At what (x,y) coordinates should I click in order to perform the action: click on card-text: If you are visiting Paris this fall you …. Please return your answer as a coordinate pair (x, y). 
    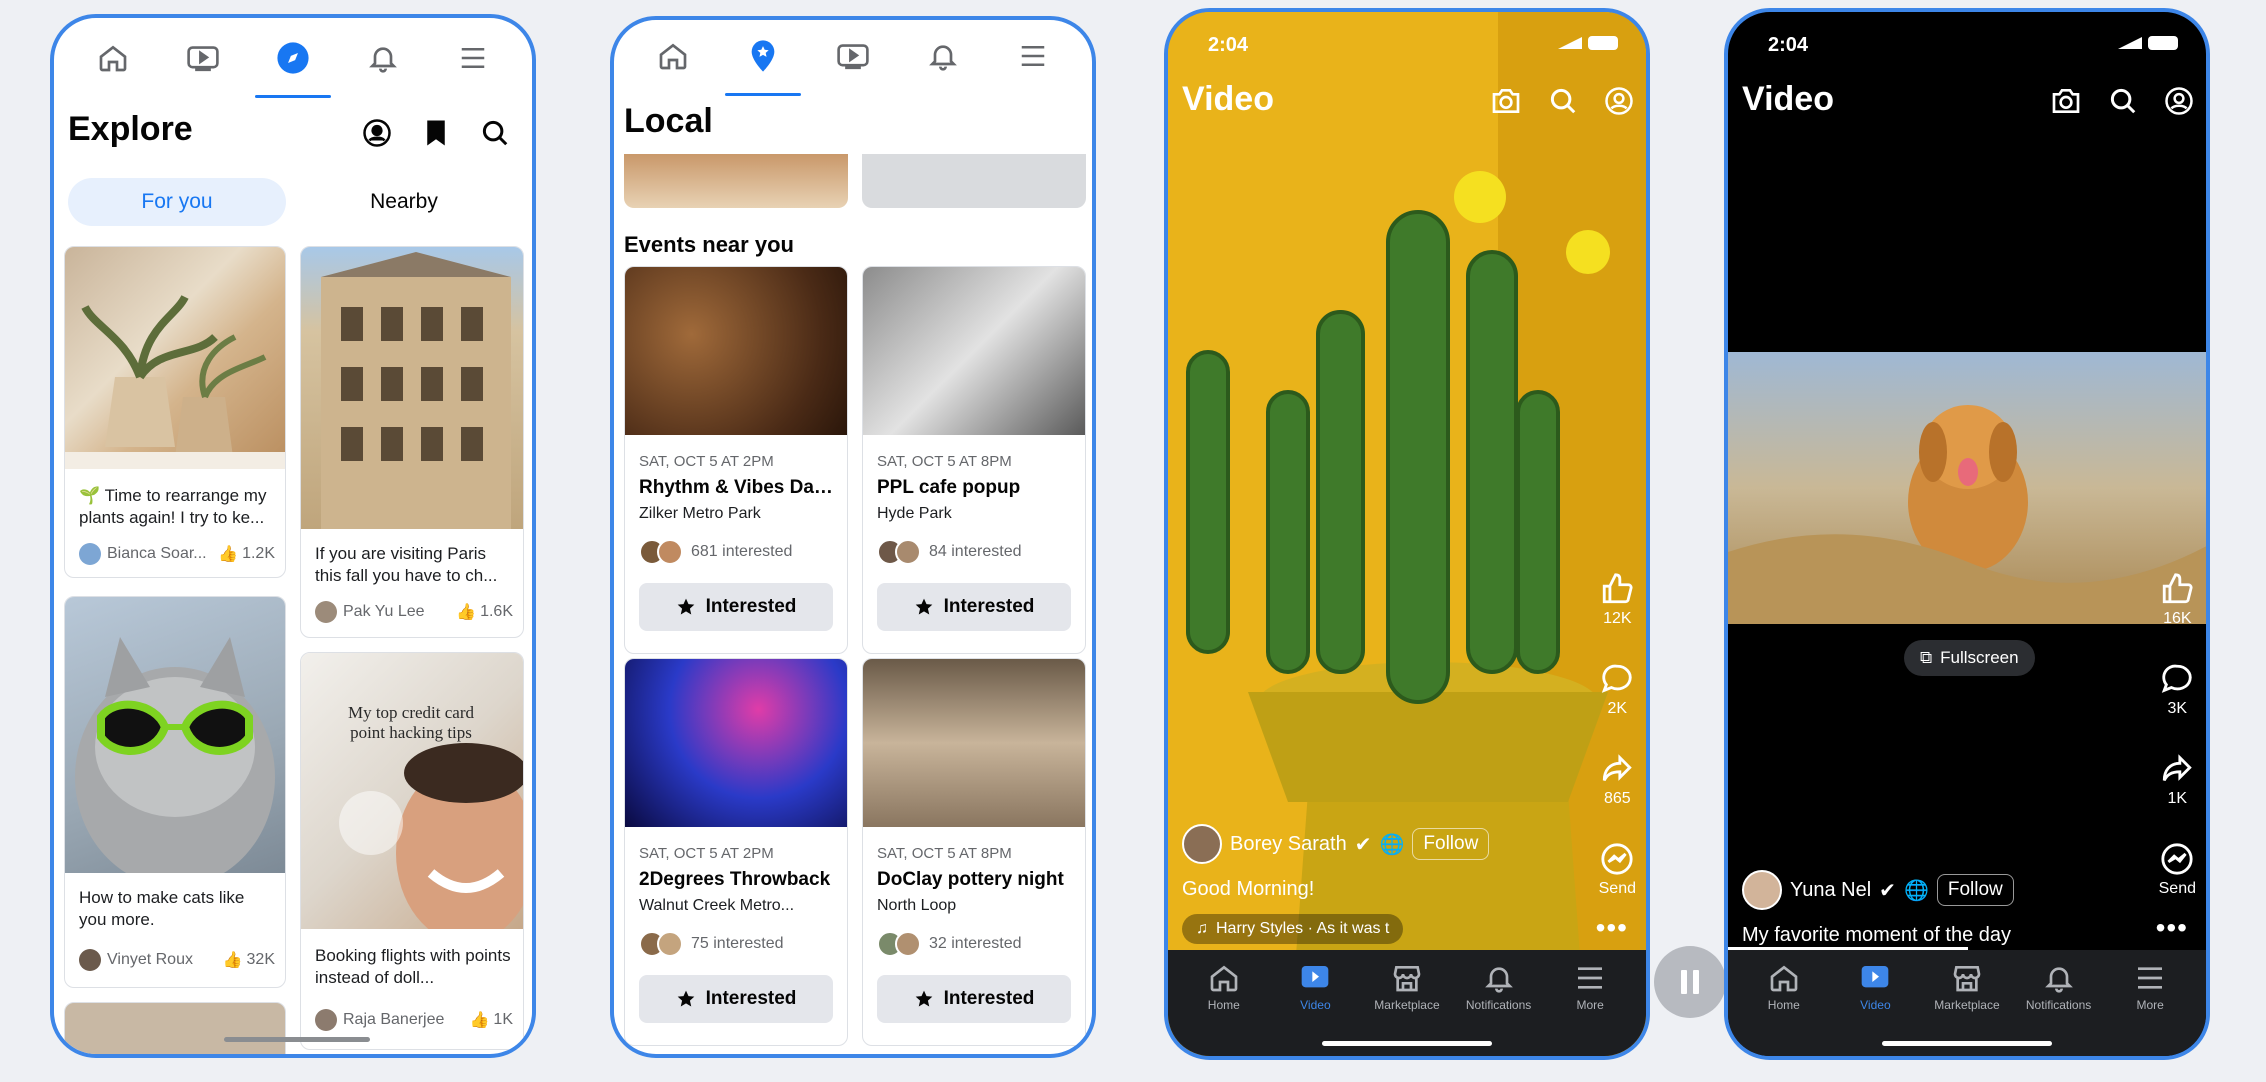
    Looking at the image, I should click on (406, 564).